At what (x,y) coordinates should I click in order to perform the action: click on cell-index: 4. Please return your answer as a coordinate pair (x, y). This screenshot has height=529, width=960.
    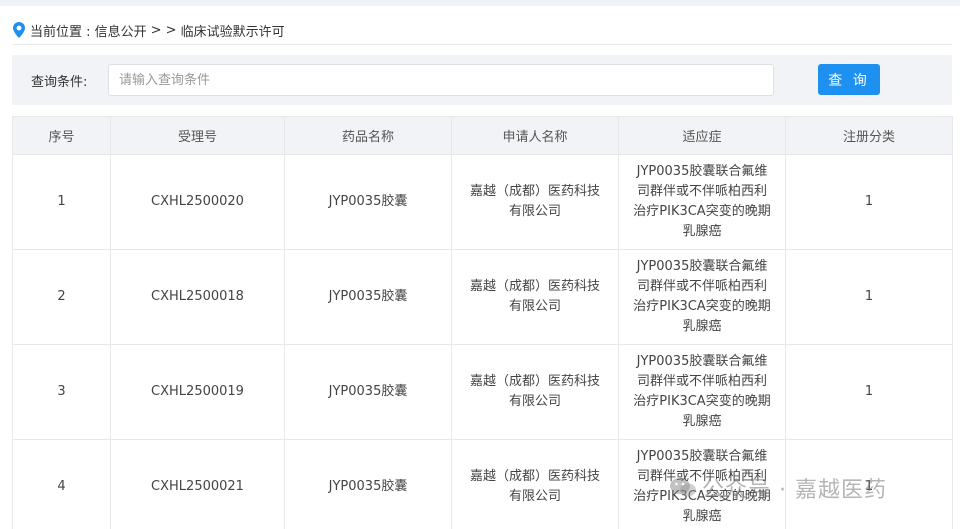
    Looking at the image, I should click on (61, 484).